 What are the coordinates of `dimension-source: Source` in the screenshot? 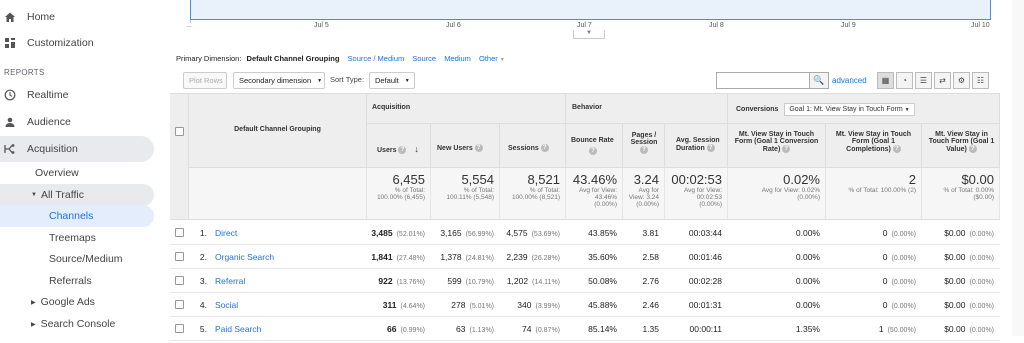 It's located at (424, 58).